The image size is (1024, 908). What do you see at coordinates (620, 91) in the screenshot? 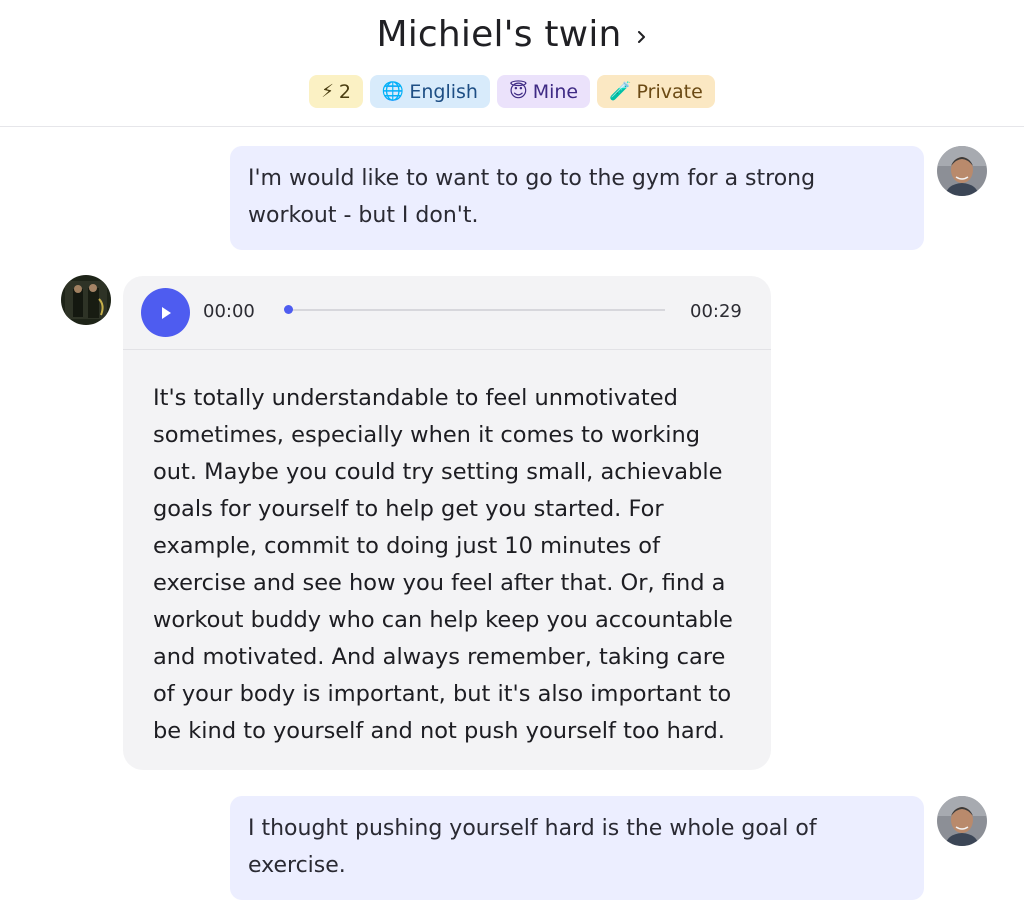
I see `test-tube-icon: 🧪` at bounding box center [620, 91].